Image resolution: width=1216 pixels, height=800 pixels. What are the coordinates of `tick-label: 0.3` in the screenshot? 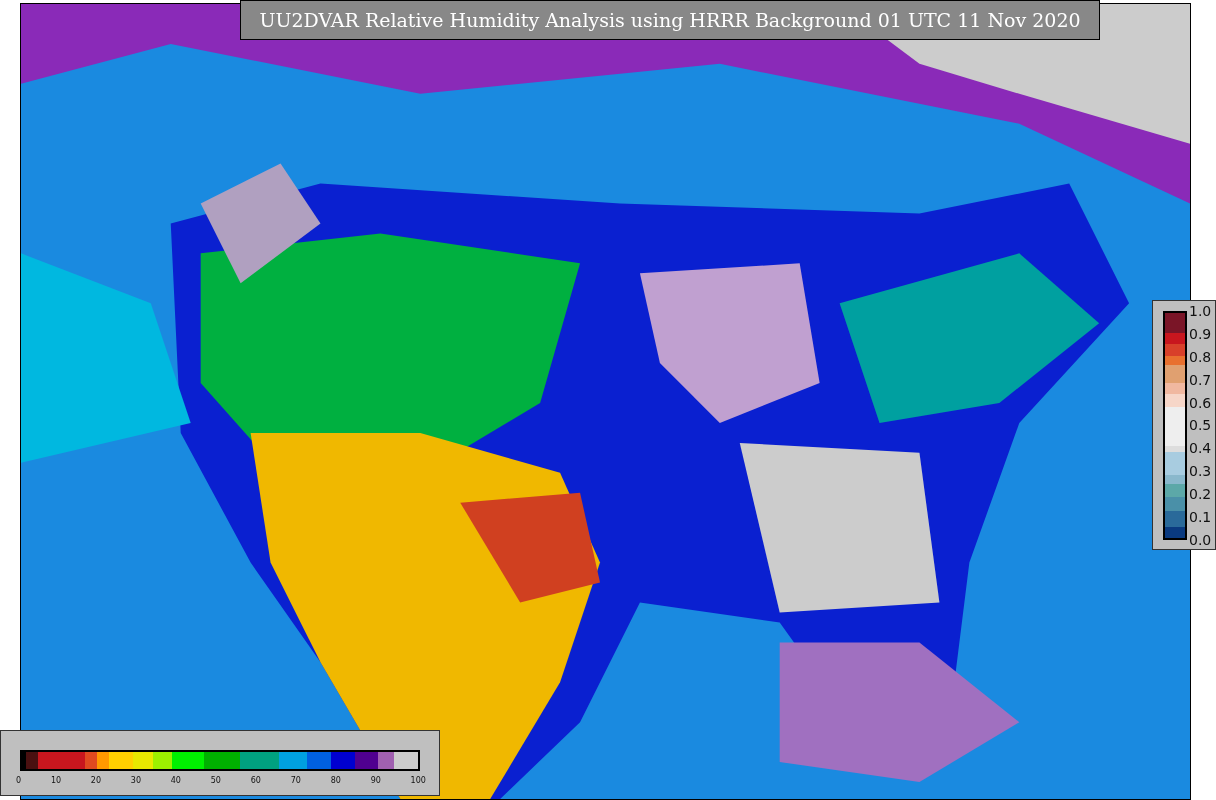 It's located at (1200, 471).